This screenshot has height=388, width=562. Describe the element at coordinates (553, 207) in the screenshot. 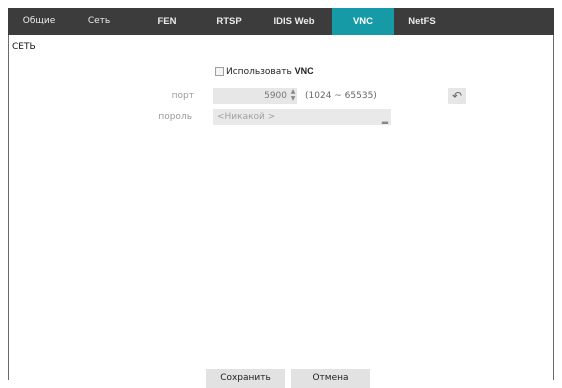

I see `frame-right-border` at that location.